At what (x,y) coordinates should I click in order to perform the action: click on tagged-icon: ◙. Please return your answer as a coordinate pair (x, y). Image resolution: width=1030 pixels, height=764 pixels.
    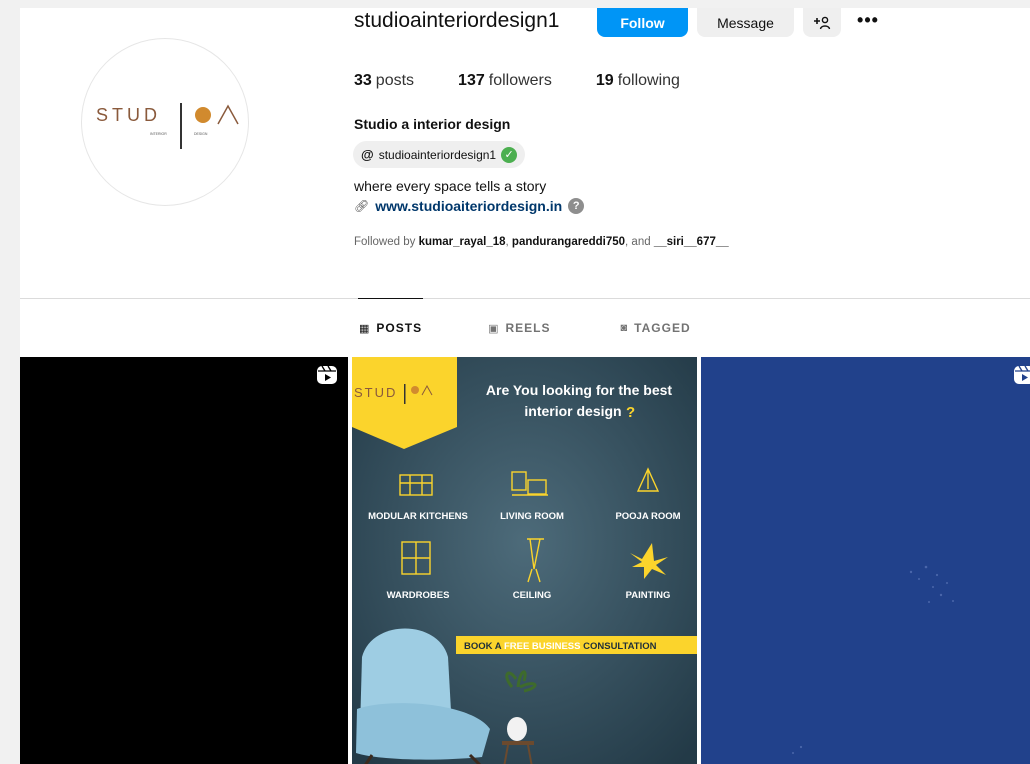
    Looking at the image, I should click on (624, 328).